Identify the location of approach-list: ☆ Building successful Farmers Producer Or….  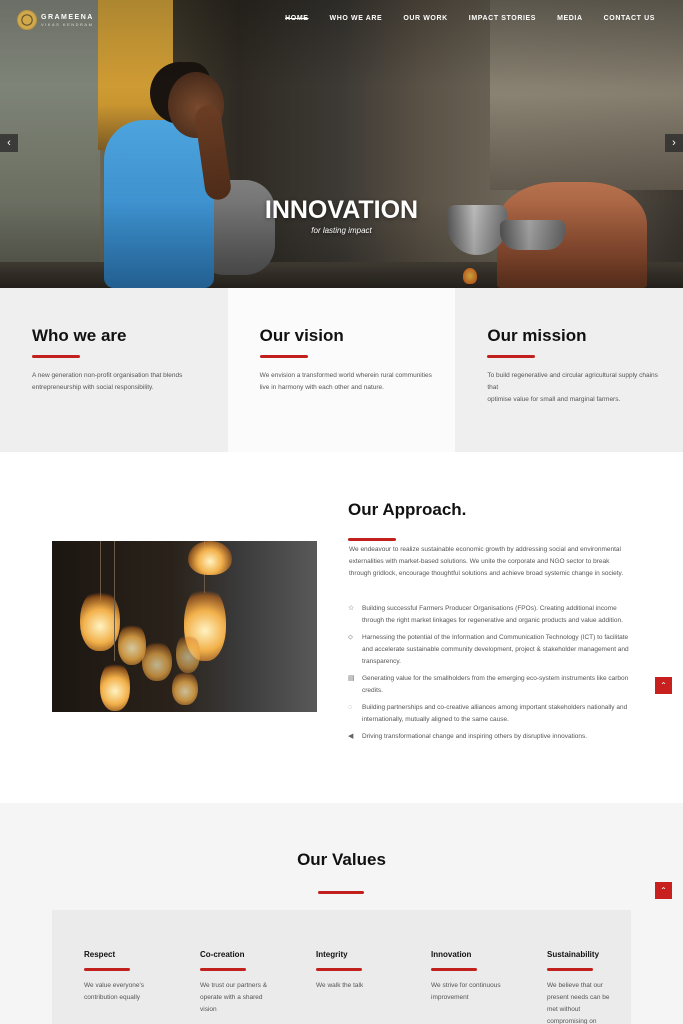
(493, 675).